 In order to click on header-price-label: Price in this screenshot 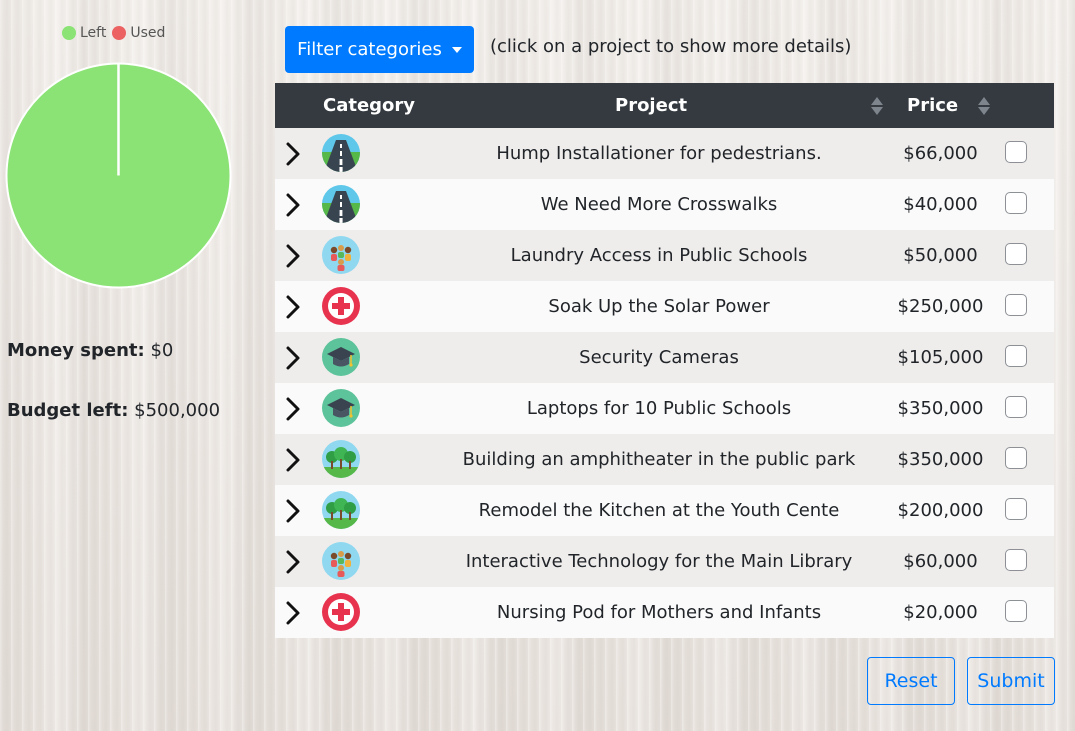, I will do `click(933, 105)`.